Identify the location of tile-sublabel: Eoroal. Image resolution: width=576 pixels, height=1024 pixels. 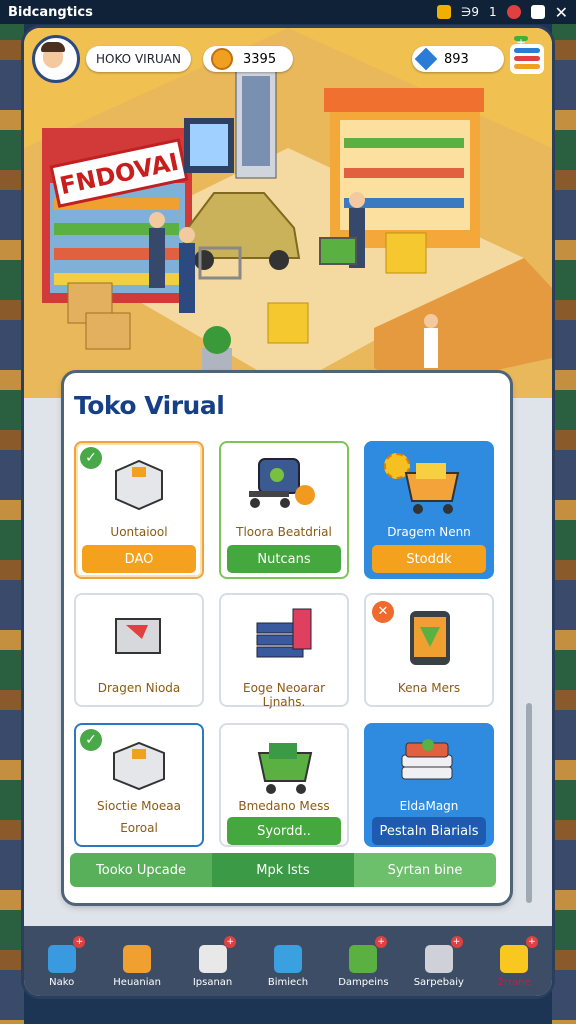
(139, 828).